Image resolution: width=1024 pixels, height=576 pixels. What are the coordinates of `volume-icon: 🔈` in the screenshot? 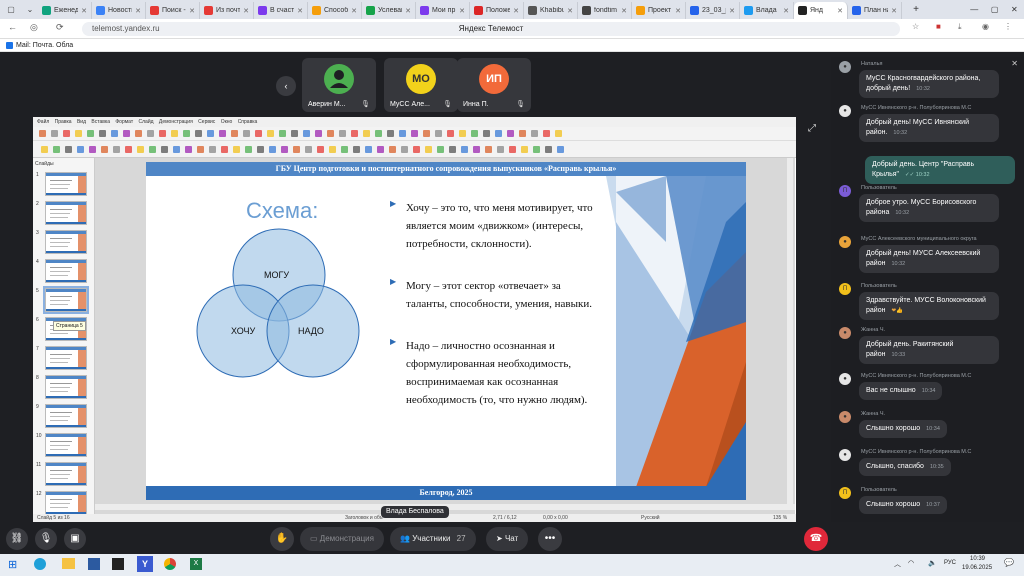 It's located at (932, 563).